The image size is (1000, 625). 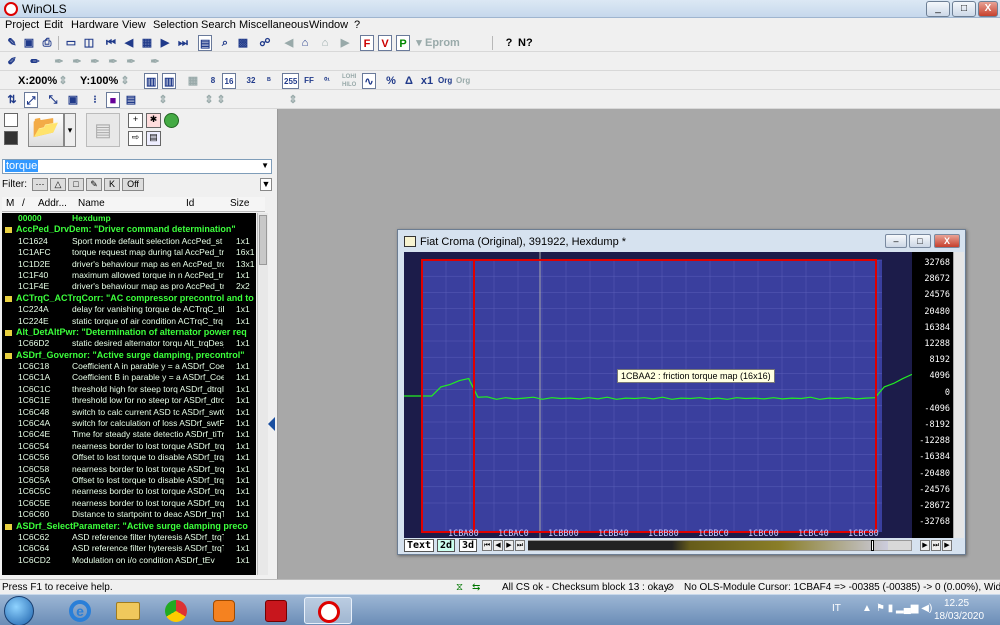 What do you see at coordinates (956, 603) in the screenshot?
I see `clock-time: 12.25` at bounding box center [956, 603].